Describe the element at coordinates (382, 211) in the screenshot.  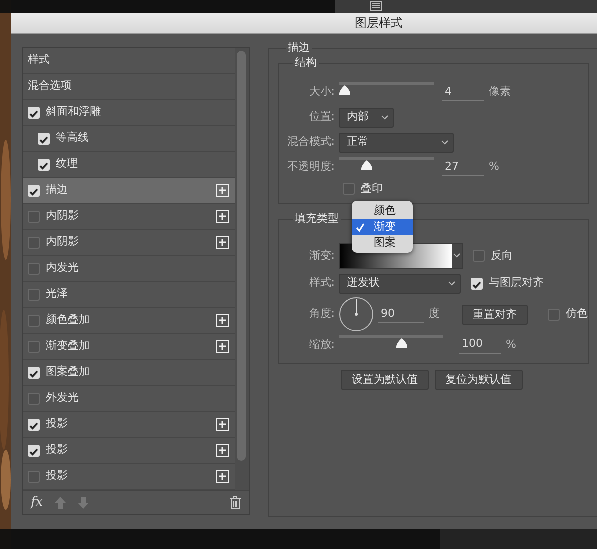
I see `menu-item: 颜色` at that location.